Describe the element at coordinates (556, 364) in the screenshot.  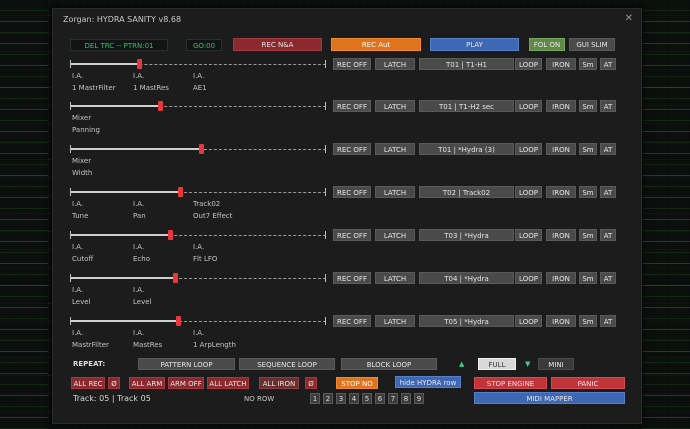
I see `mini-button: MINI` at that location.